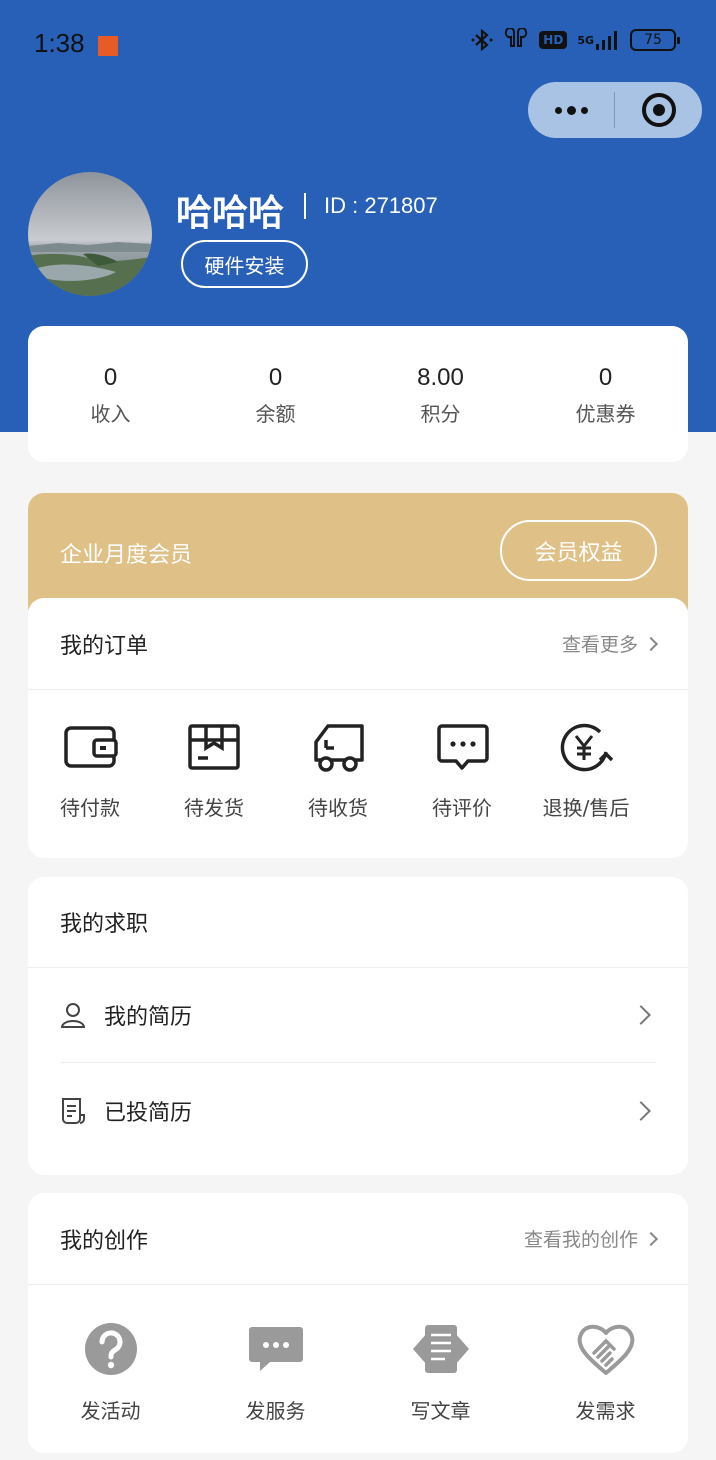  Describe the element at coordinates (110, 394) in the screenshot. I see `stat-income: 0 收入` at that location.